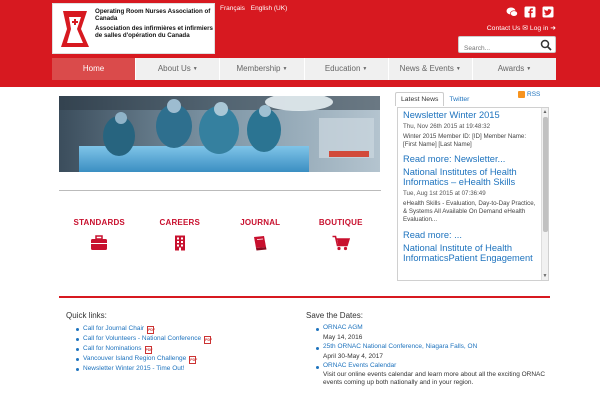 This screenshot has width=600, height=400. What do you see at coordinates (99, 234) in the screenshot?
I see `tile-standards: STANDARDS` at bounding box center [99, 234].